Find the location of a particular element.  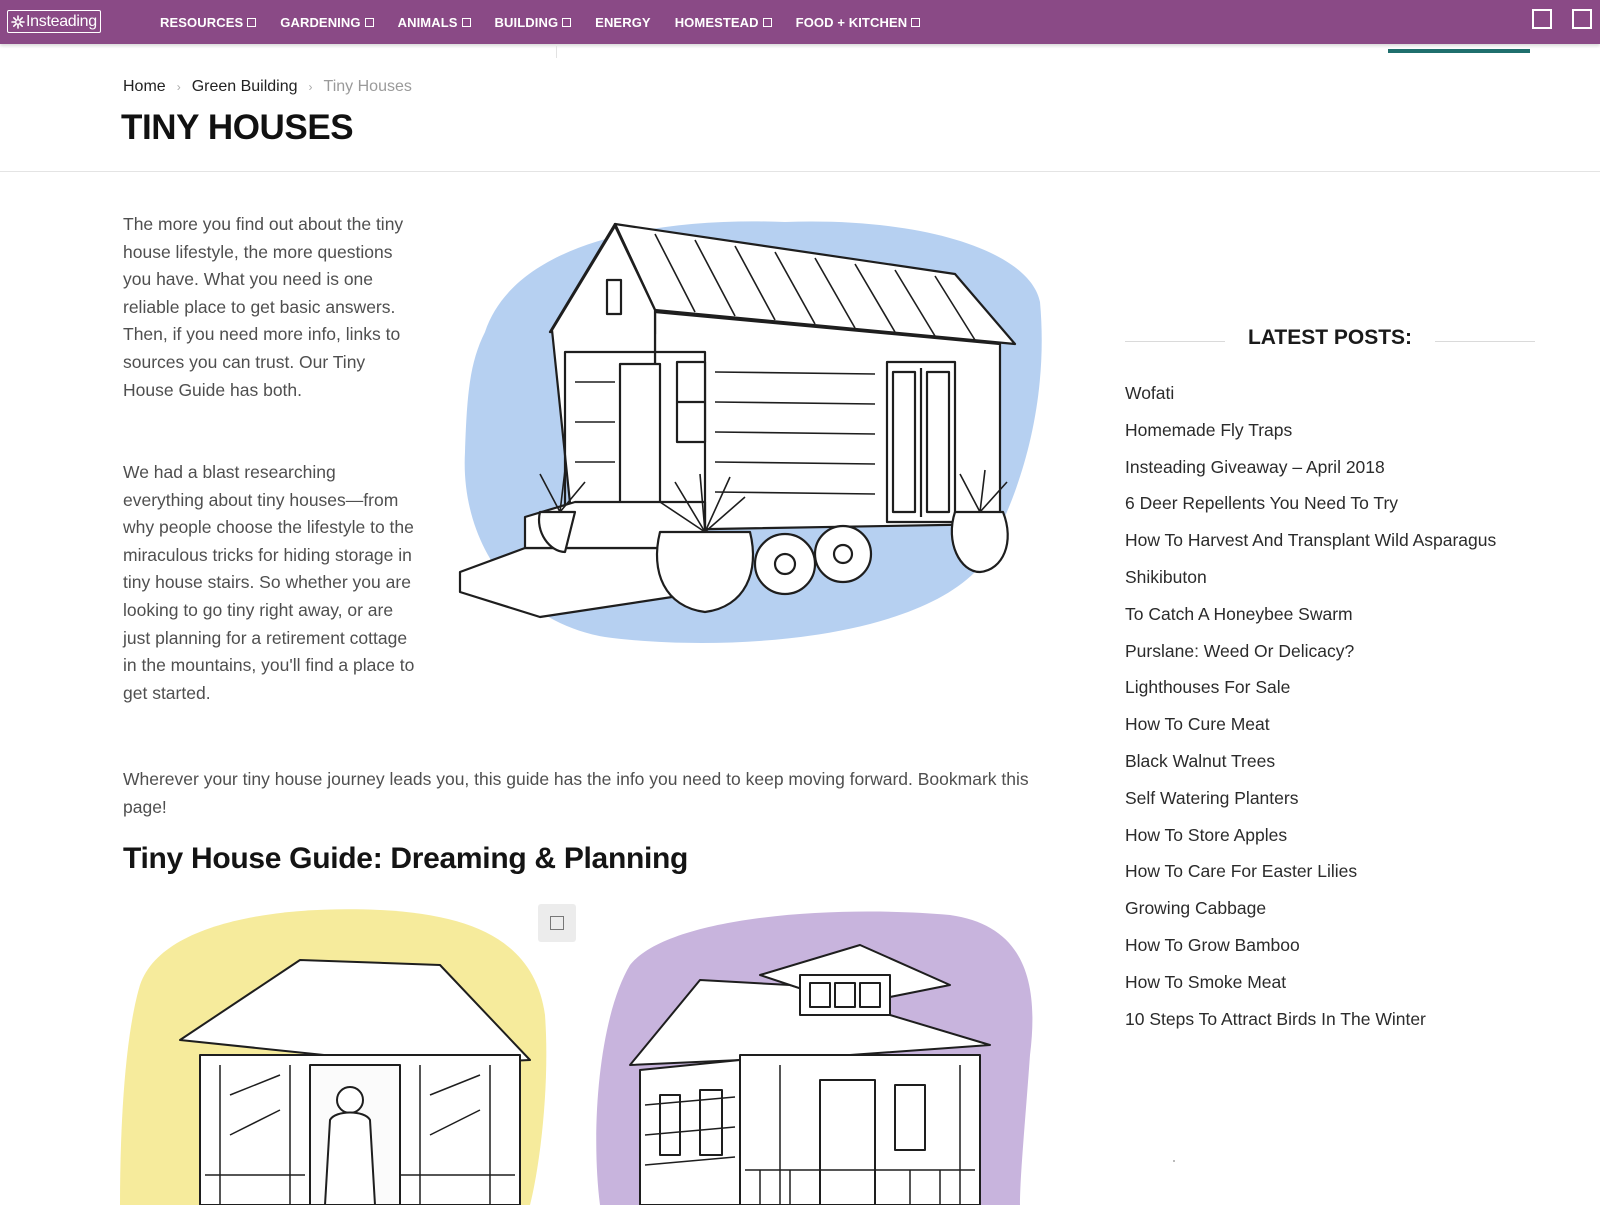

list-item: Growing Cabbage is located at coordinates (1310, 913).